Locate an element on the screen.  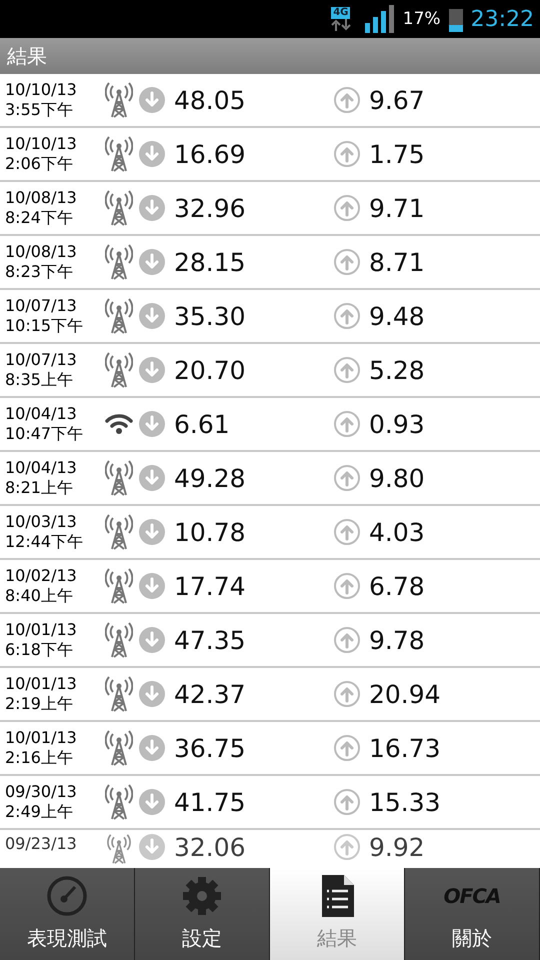
nav-tab: 表現測試 is located at coordinates (67, 914).